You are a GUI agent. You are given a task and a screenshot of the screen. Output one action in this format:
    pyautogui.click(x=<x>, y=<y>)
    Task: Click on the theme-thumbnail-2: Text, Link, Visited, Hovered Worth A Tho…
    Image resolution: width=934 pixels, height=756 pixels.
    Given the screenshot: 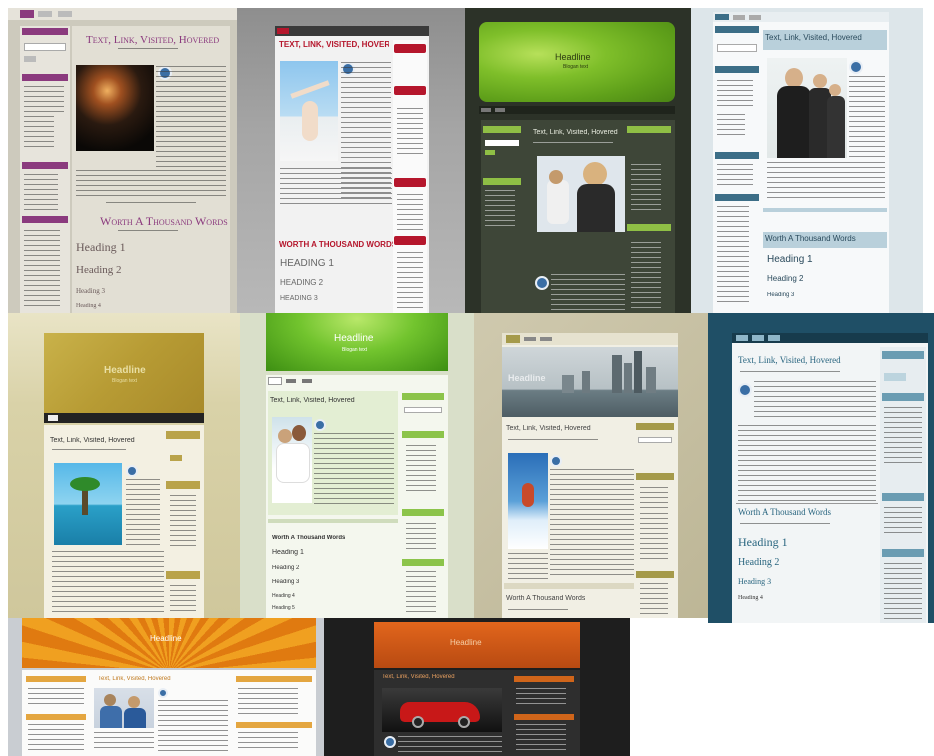 What is the action you would take?
    pyautogui.click(x=351, y=160)
    